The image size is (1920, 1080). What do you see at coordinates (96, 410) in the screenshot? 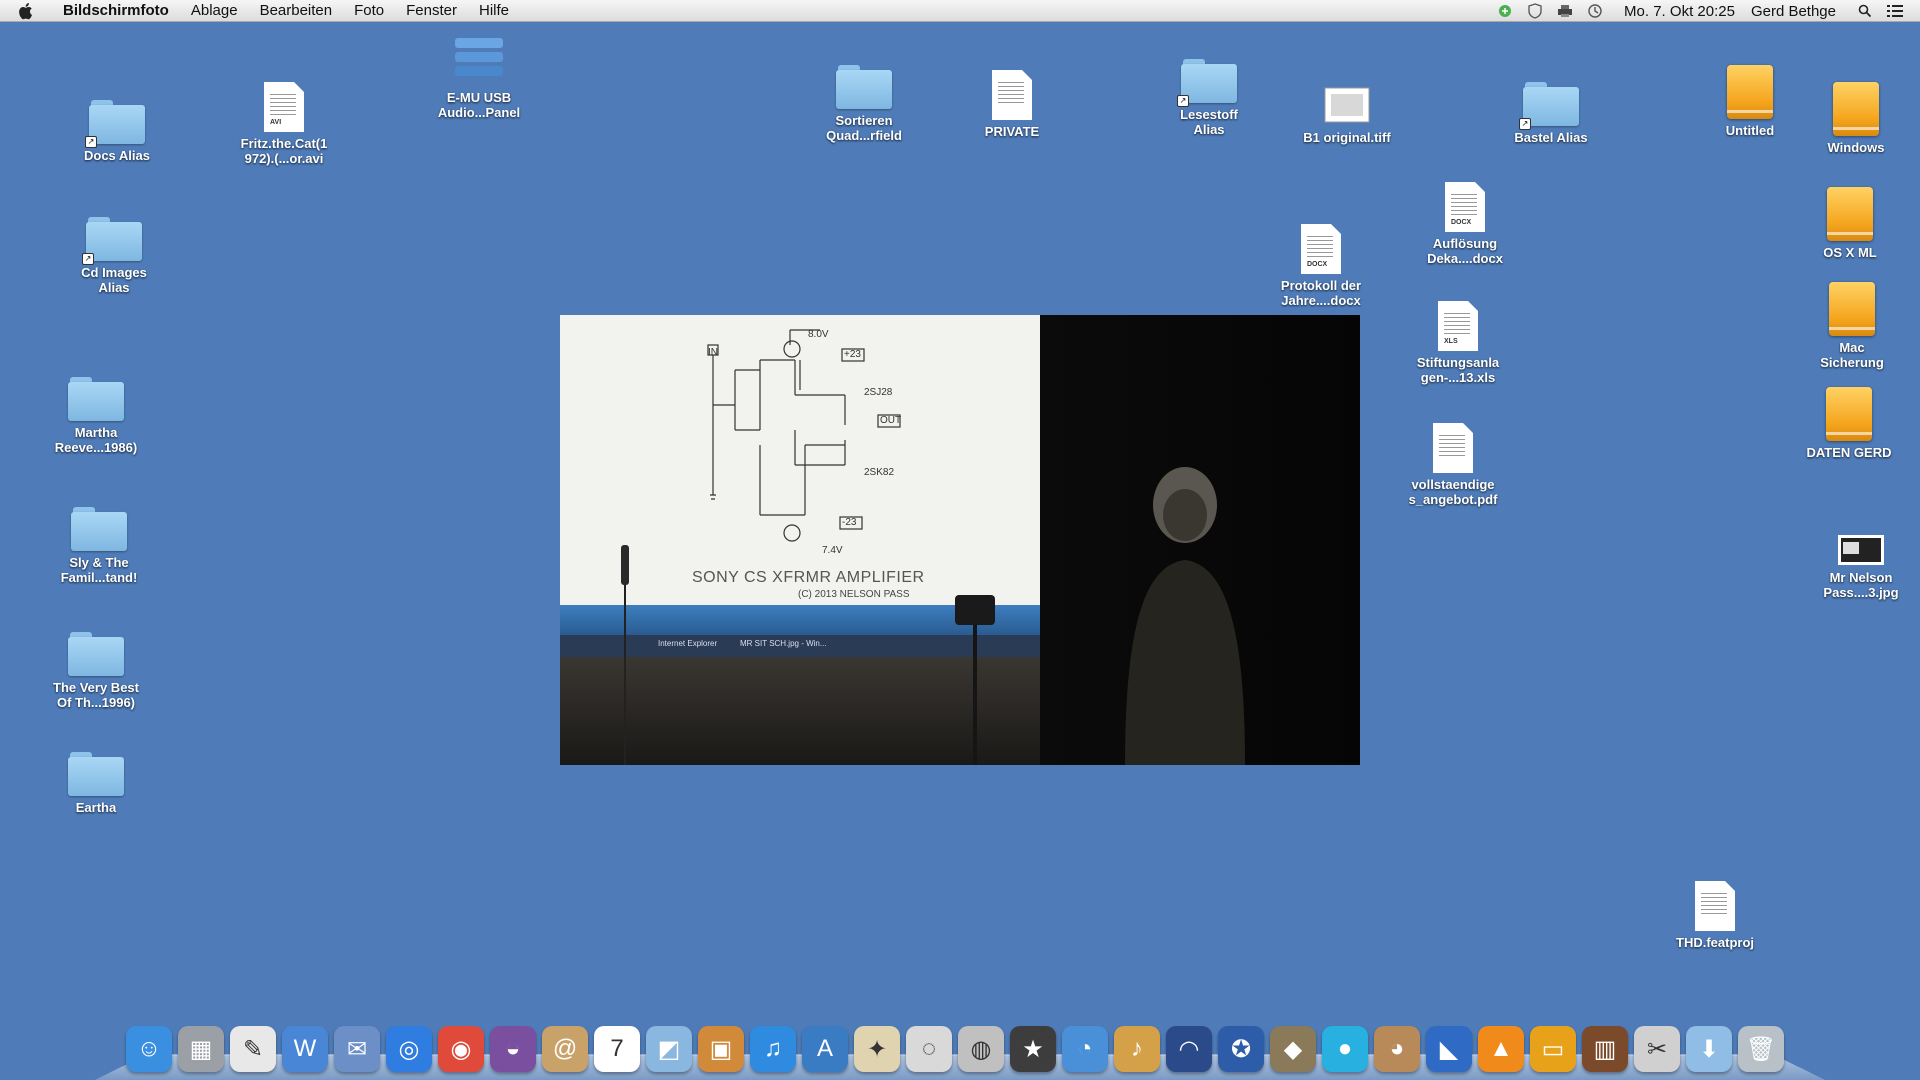
I see `desktop-folder-martha-reeves: Martha Reeve...1986)` at bounding box center [96, 410].